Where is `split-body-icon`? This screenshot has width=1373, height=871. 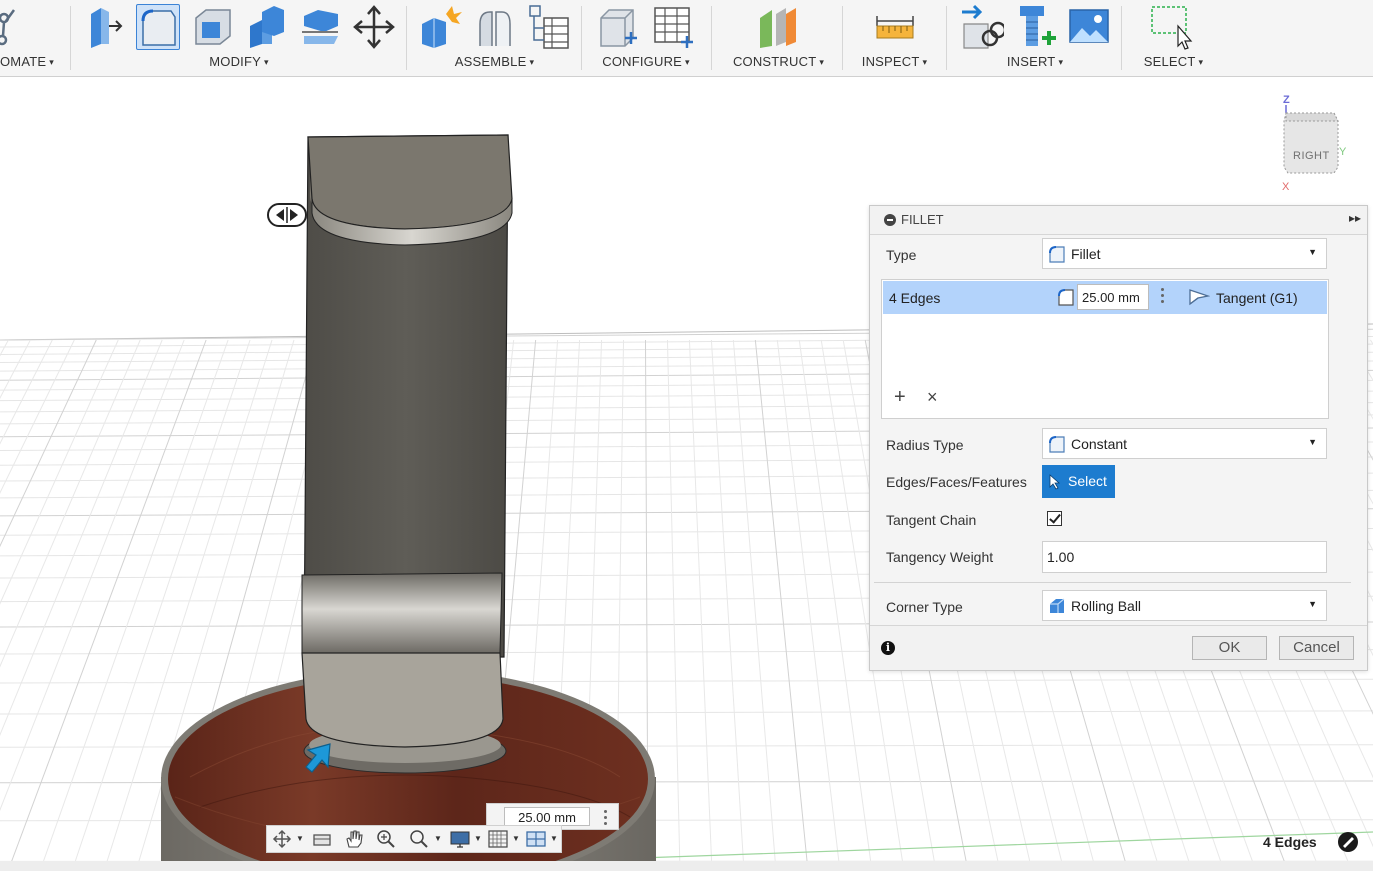
split-body-icon is located at coordinates (320, 27).